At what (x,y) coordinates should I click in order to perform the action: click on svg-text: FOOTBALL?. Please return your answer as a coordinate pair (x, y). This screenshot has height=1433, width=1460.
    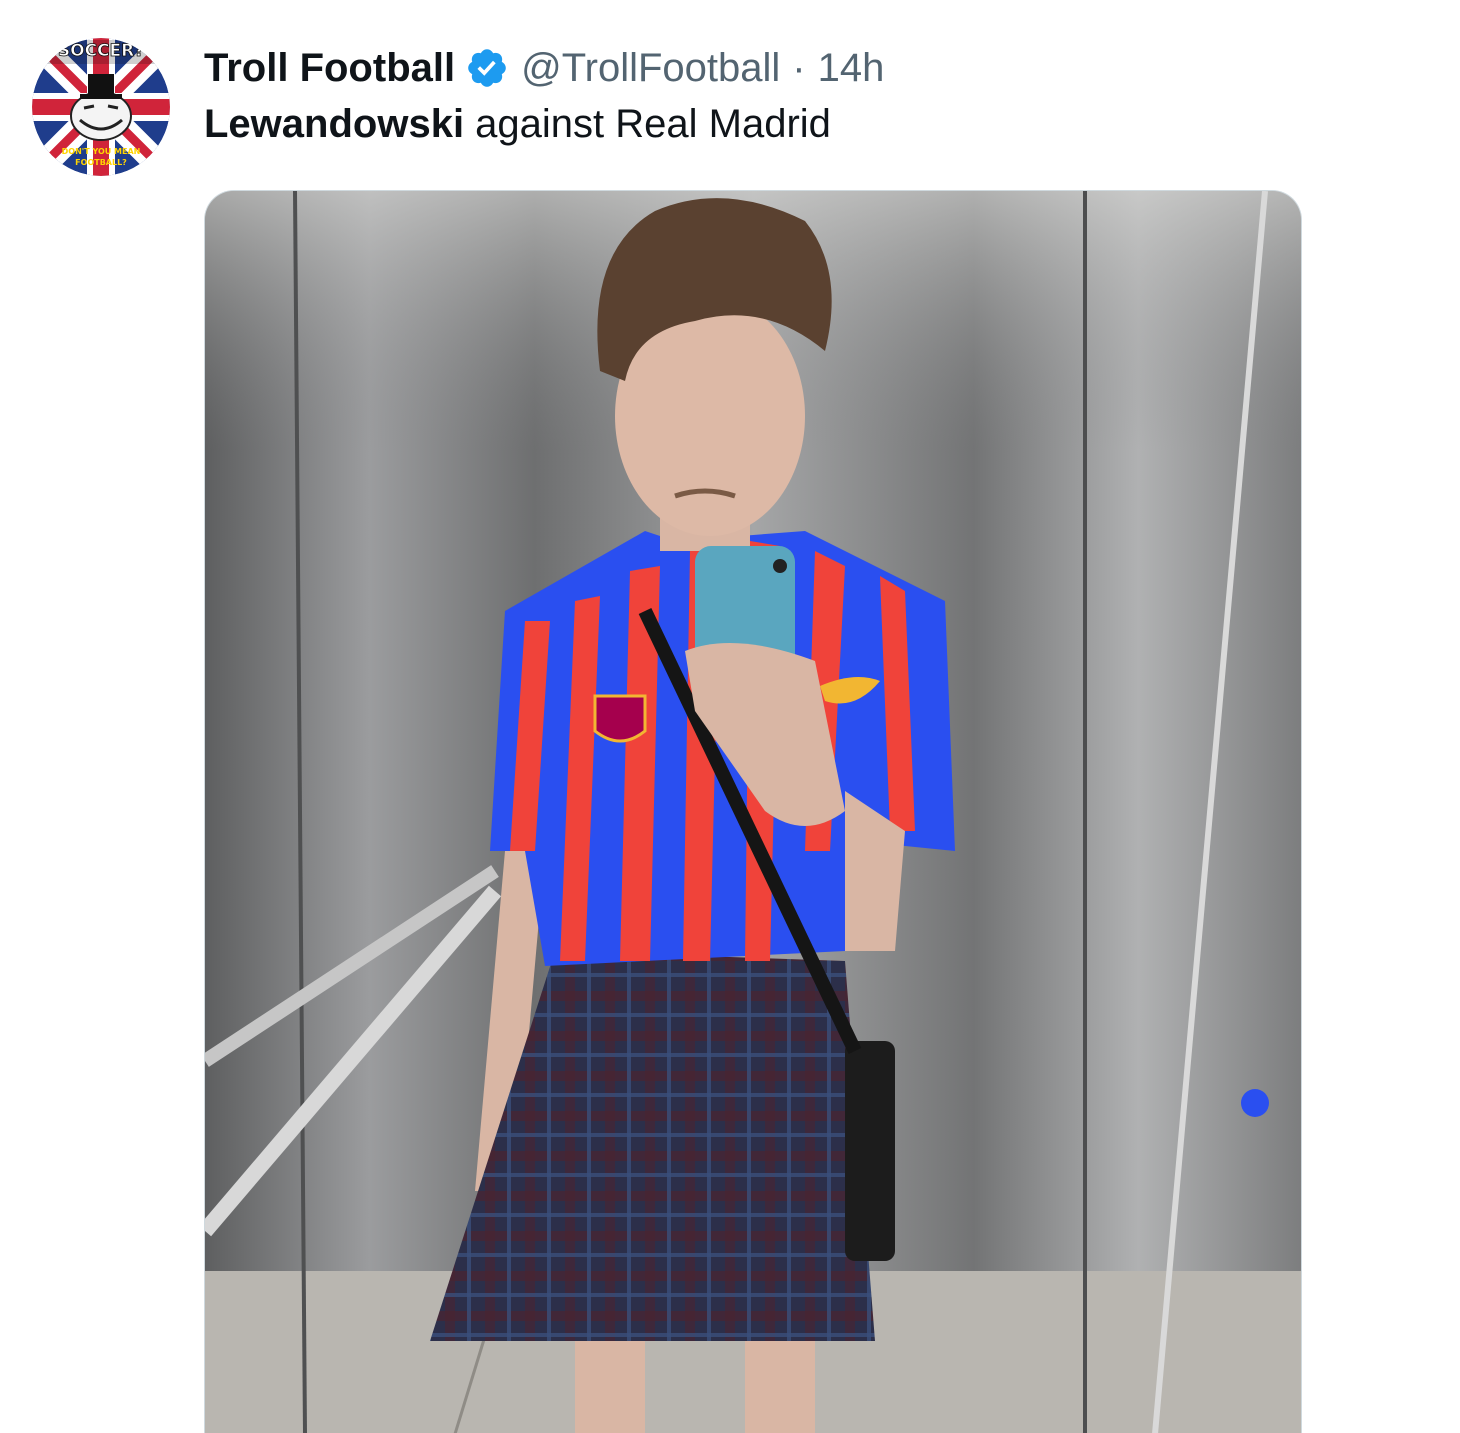
    Looking at the image, I should click on (101, 162).